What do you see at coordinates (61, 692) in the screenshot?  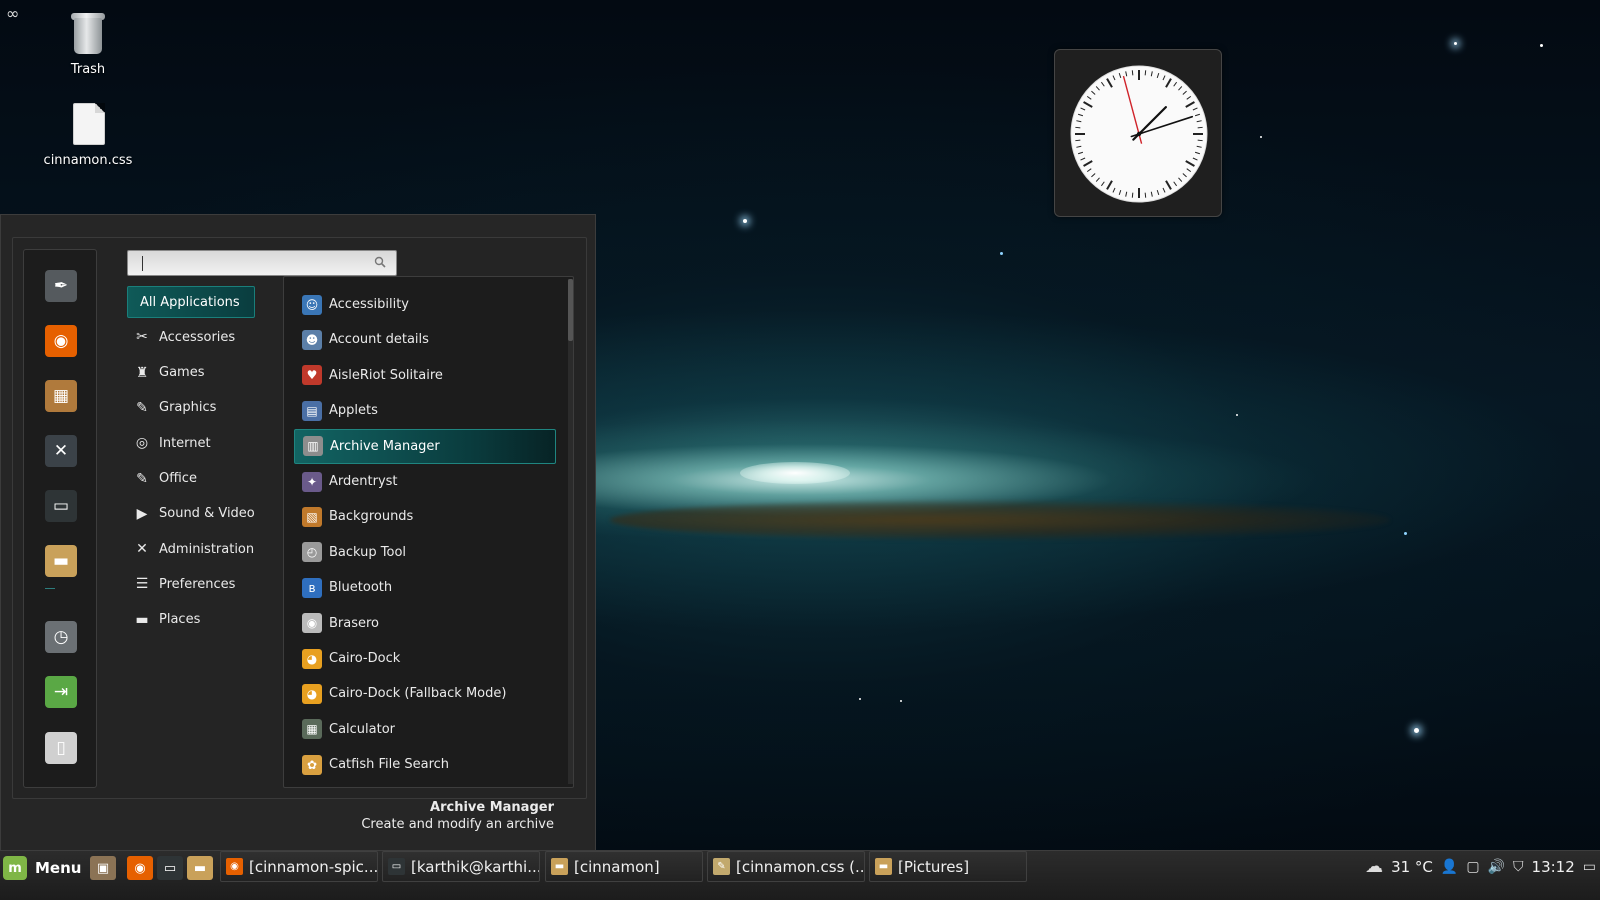 I see `logout-icon: ⇥` at bounding box center [61, 692].